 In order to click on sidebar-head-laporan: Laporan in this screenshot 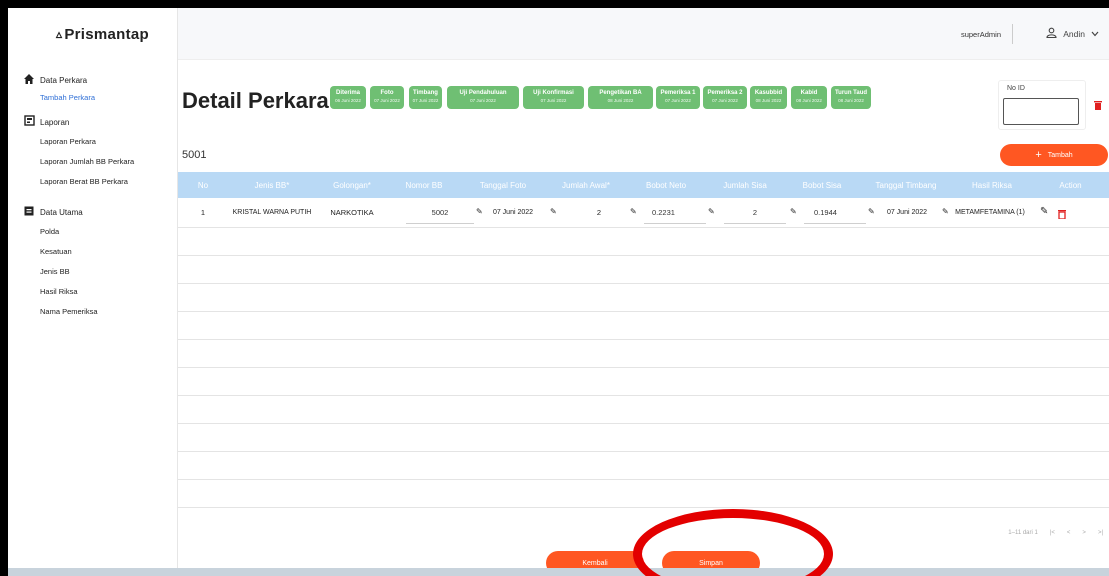, I will do `click(93, 122)`.